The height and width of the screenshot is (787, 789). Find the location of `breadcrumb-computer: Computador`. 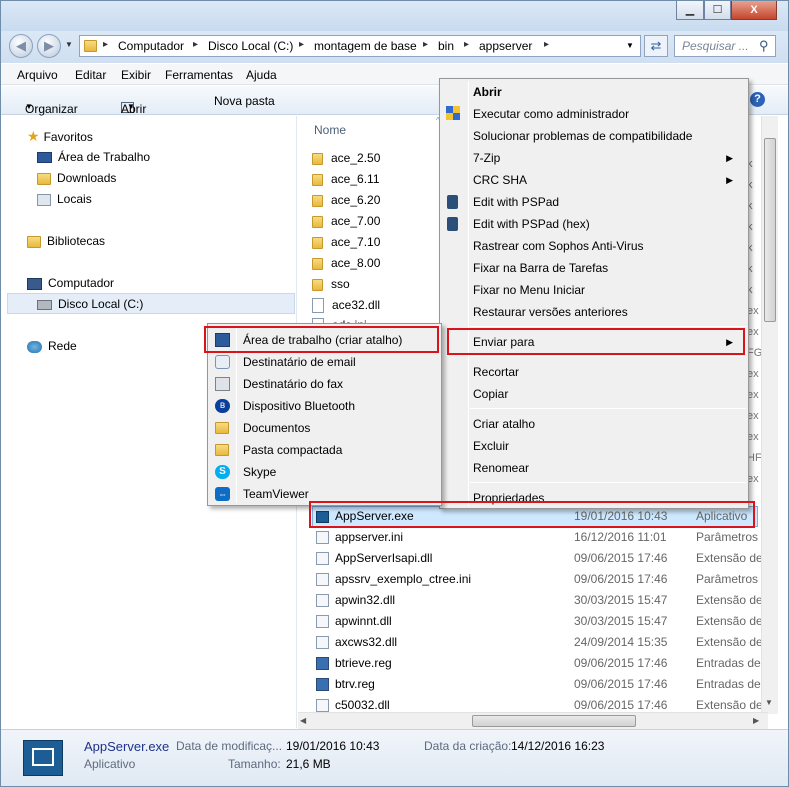

breadcrumb-computer: Computador is located at coordinates (151, 46).